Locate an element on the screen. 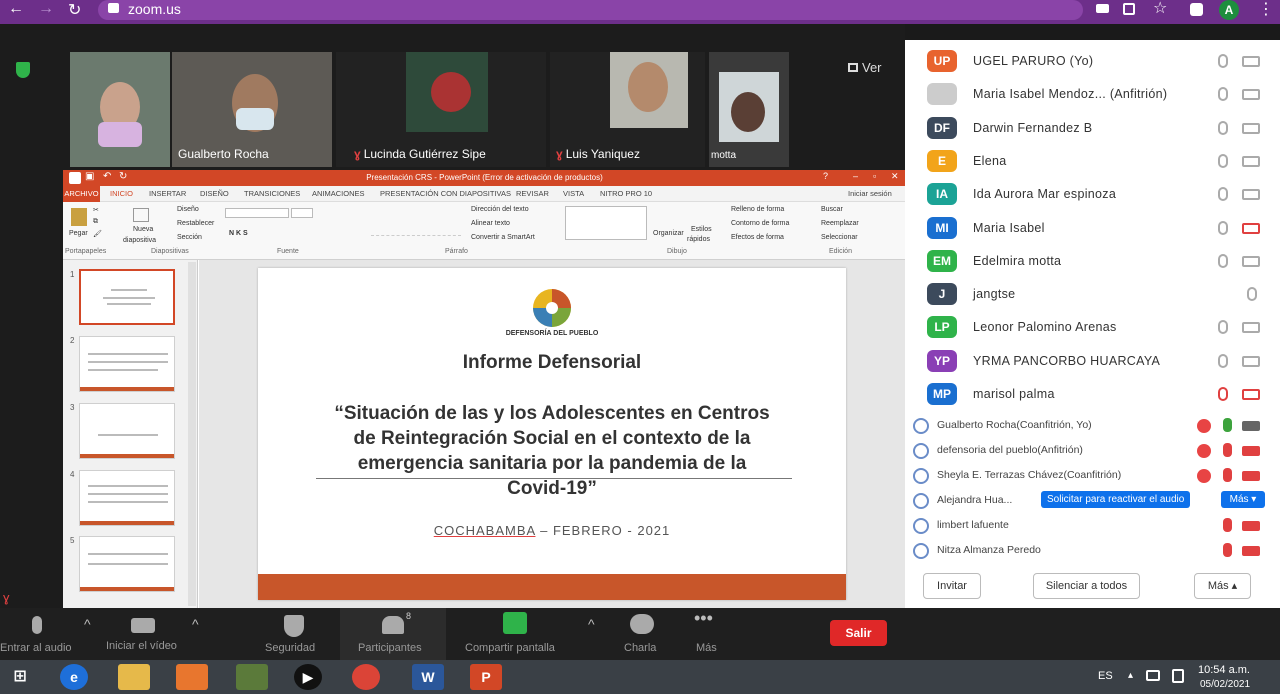  menu-icon: ⋮ is located at coordinates (1266, 9).